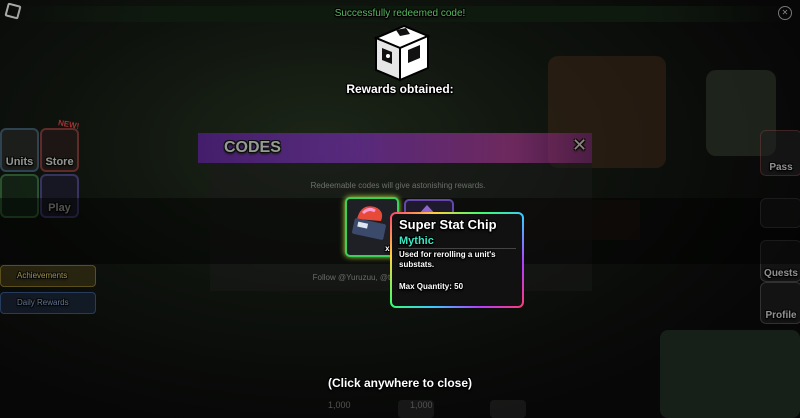  I want to click on store-label: Store, so click(59, 162).